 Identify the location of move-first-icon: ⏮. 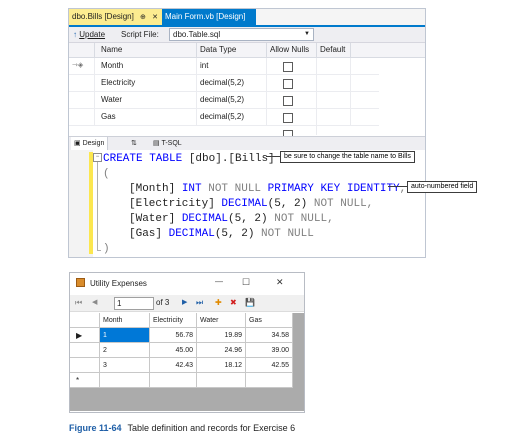
(78, 303).